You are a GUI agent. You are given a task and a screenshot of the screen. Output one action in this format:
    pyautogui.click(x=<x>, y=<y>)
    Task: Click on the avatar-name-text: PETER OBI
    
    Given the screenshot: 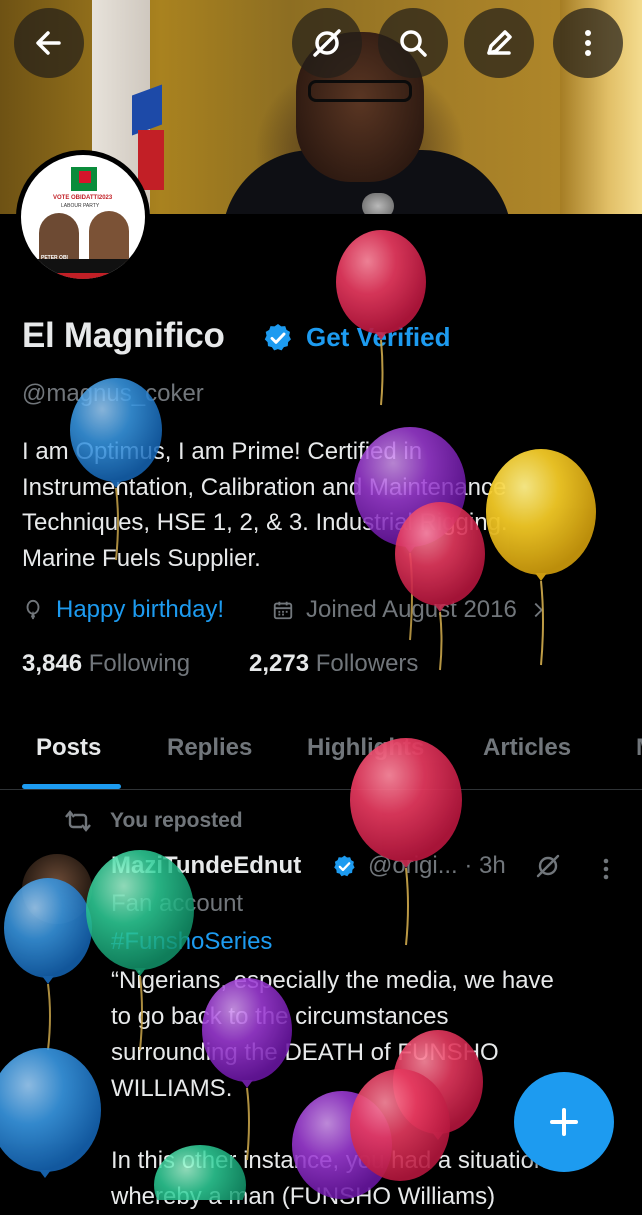 What is the action you would take?
    pyautogui.click(x=54, y=258)
    